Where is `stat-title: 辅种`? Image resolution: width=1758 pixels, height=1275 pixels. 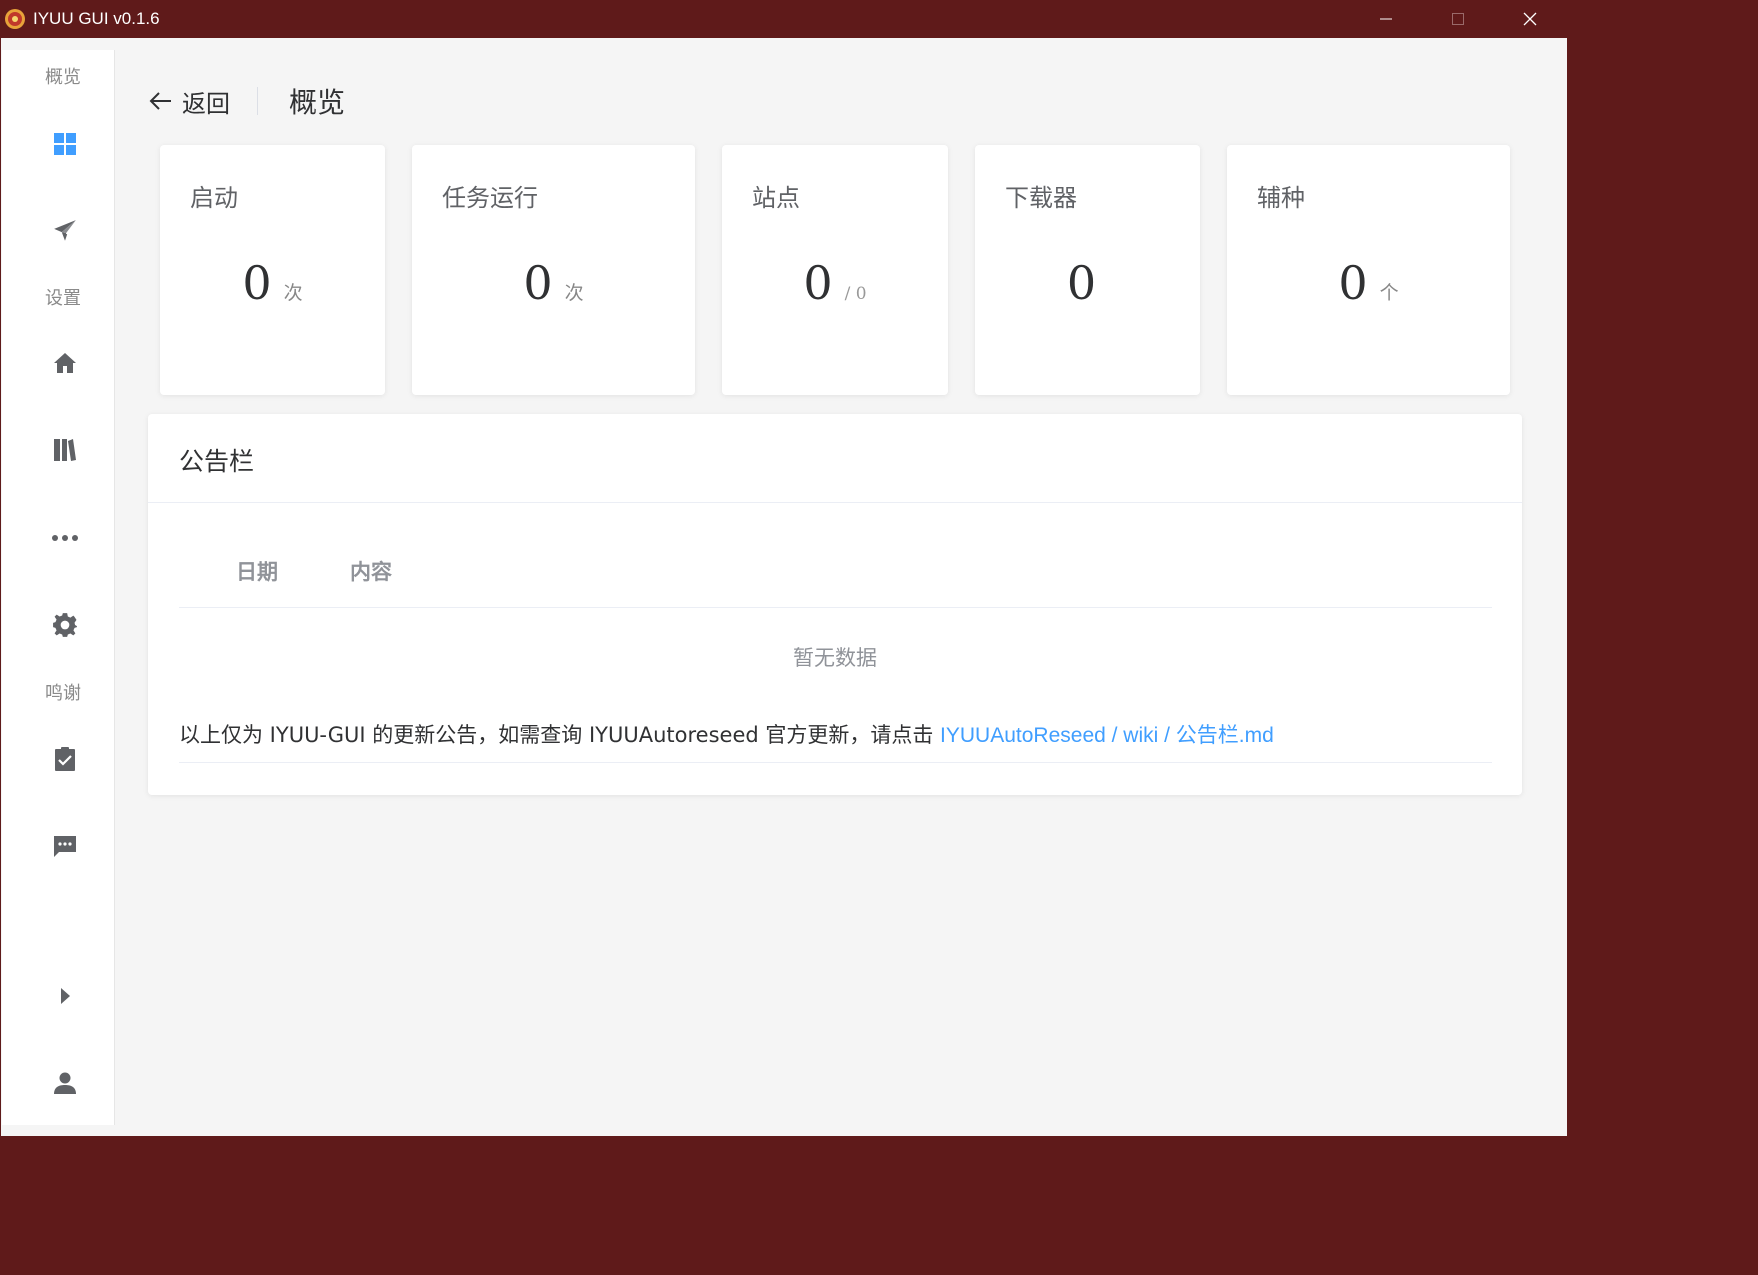
stat-title: 辅种 is located at coordinates (1281, 198).